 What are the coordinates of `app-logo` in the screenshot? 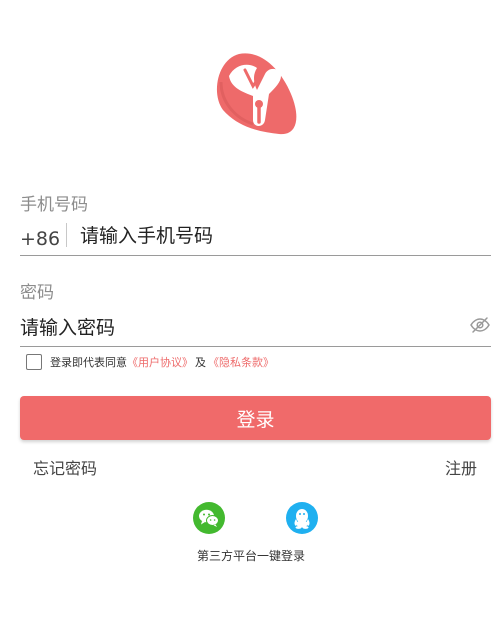 It's located at (255, 93).